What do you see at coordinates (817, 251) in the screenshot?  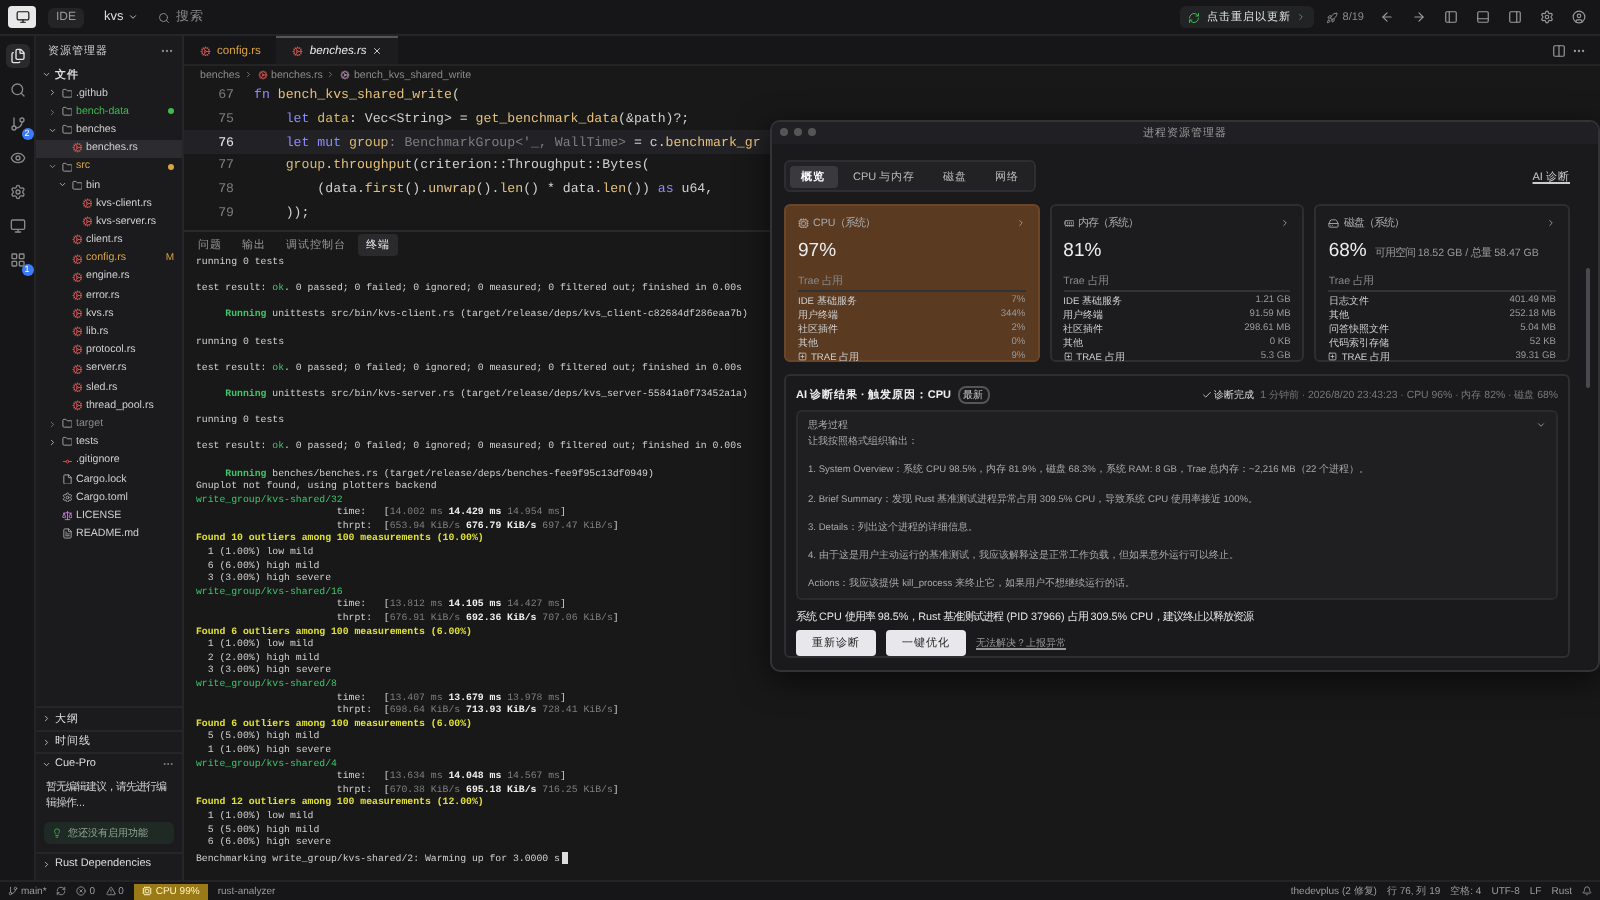 I see `usage-value: 97%` at bounding box center [817, 251].